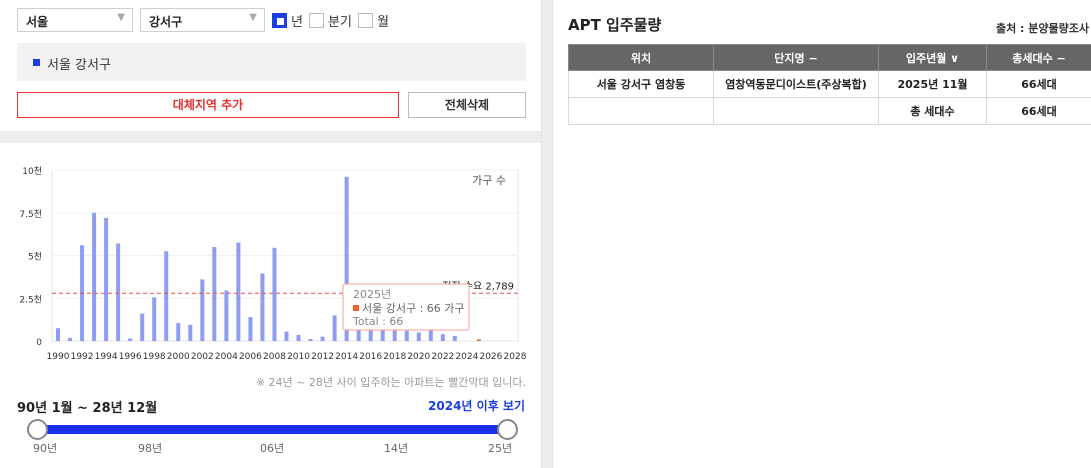 Image resolution: width=1091 pixels, height=468 pixels. What do you see at coordinates (36, 62) in the screenshot?
I see `region-color-marker` at bounding box center [36, 62].